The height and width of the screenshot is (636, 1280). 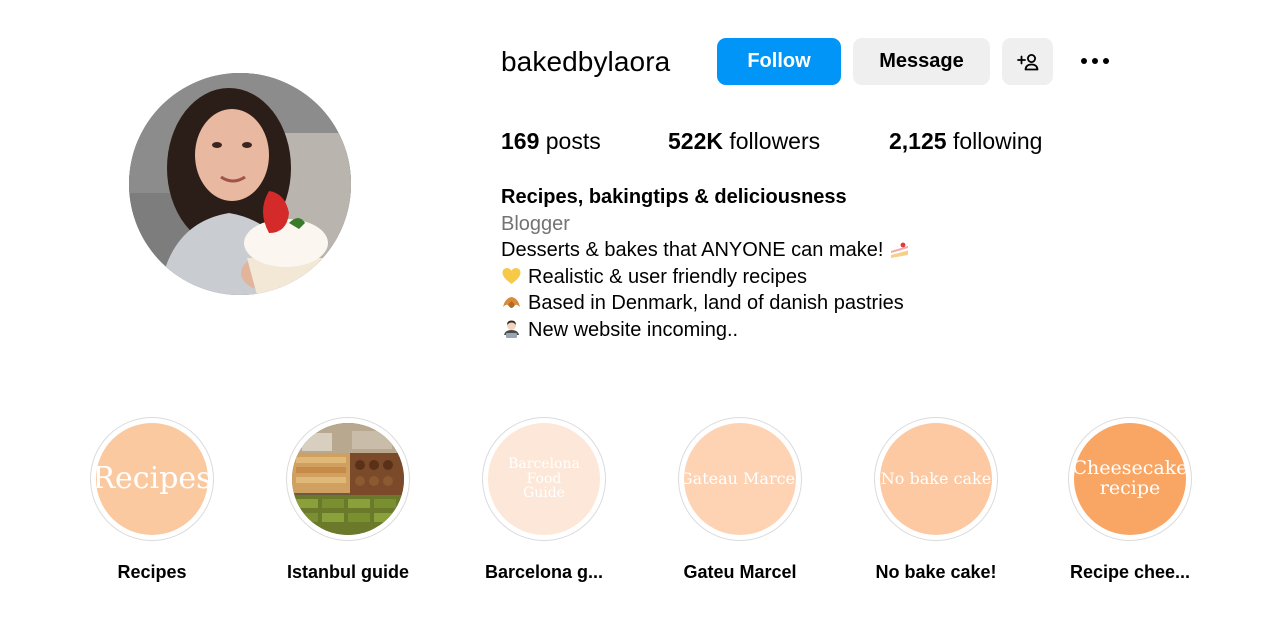 What do you see at coordinates (152, 572) in the screenshot?
I see `highlight-label: Recipes` at bounding box center [152, 572].